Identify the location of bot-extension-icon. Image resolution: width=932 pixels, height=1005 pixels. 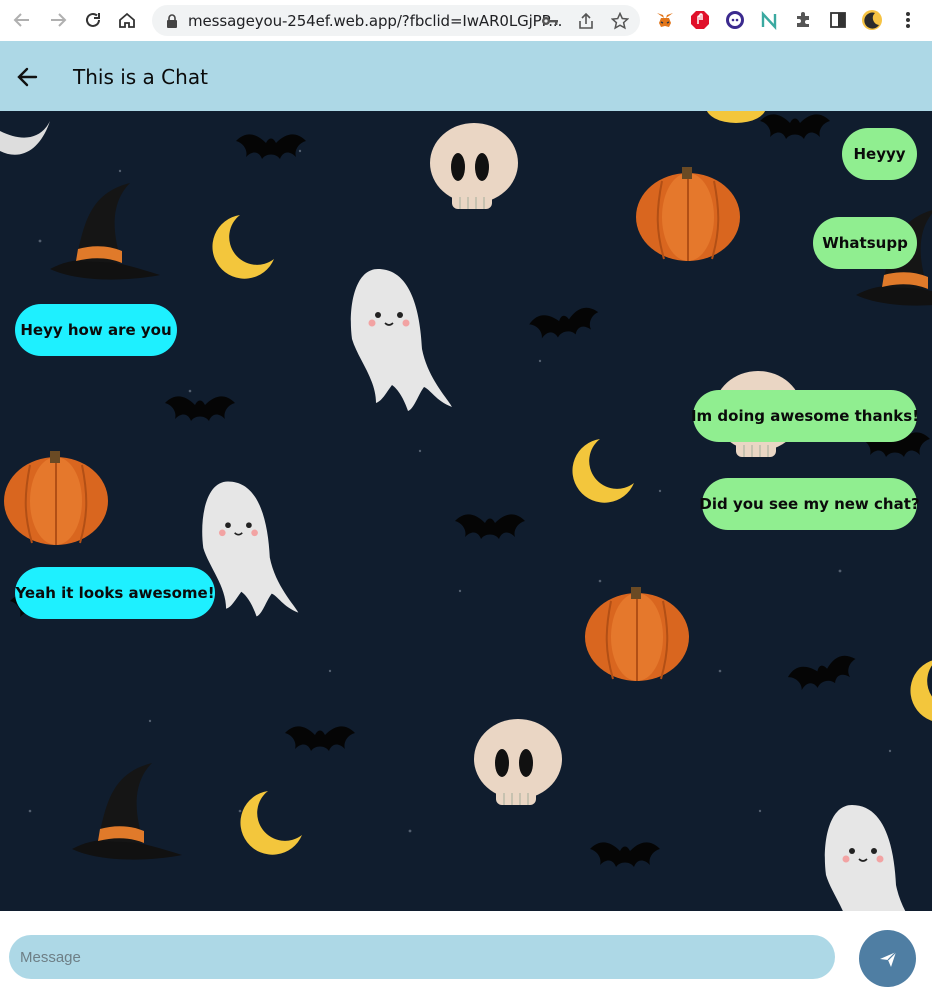
(735, 20).